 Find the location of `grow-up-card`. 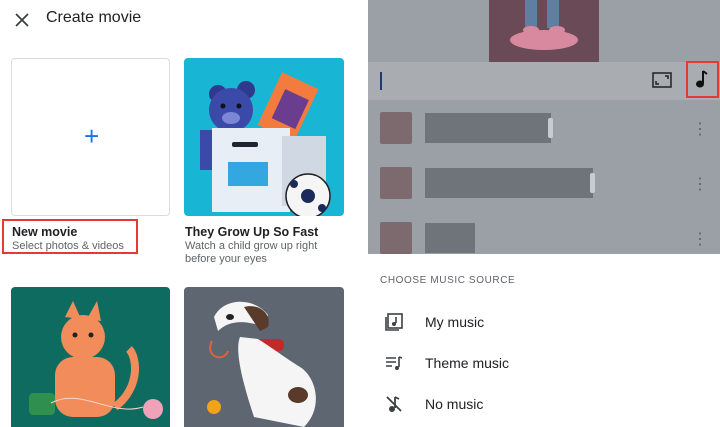

grow-up-card is located at coordinates (264, 137).